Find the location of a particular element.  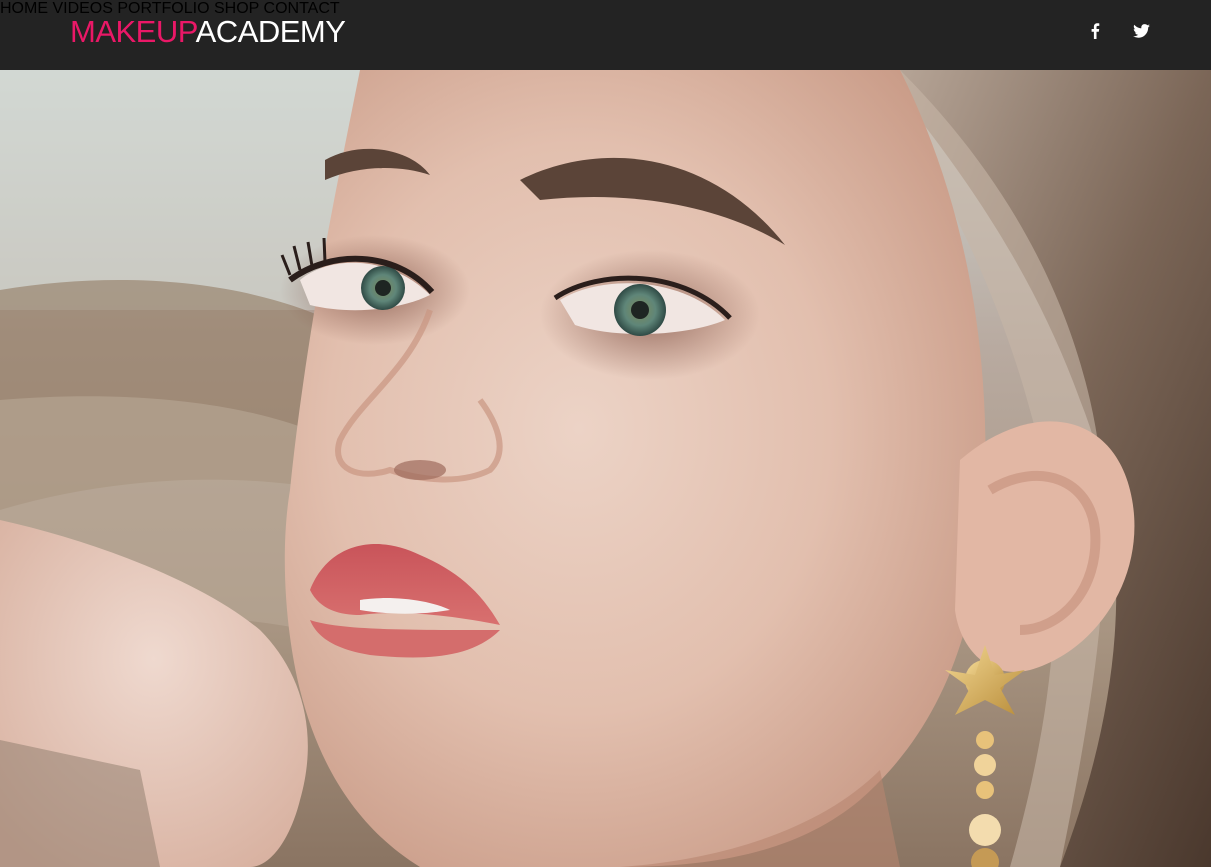

site-logo: MAKEUPACADEMY is located at coordinates (208, 32).